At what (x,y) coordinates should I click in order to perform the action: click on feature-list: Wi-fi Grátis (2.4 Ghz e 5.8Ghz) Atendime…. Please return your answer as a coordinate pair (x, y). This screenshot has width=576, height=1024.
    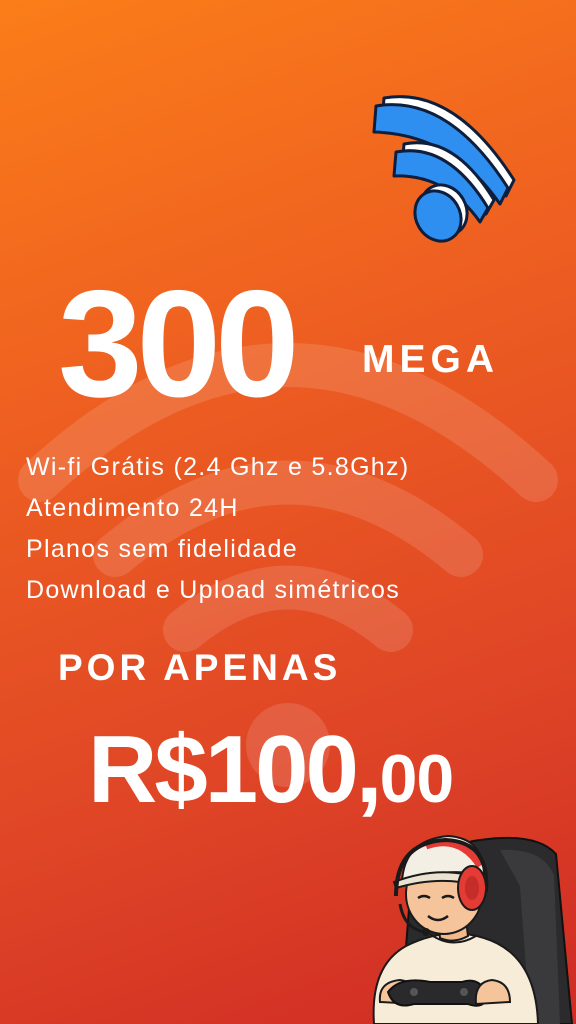
    Looking at the image, I should click on (217, 529).